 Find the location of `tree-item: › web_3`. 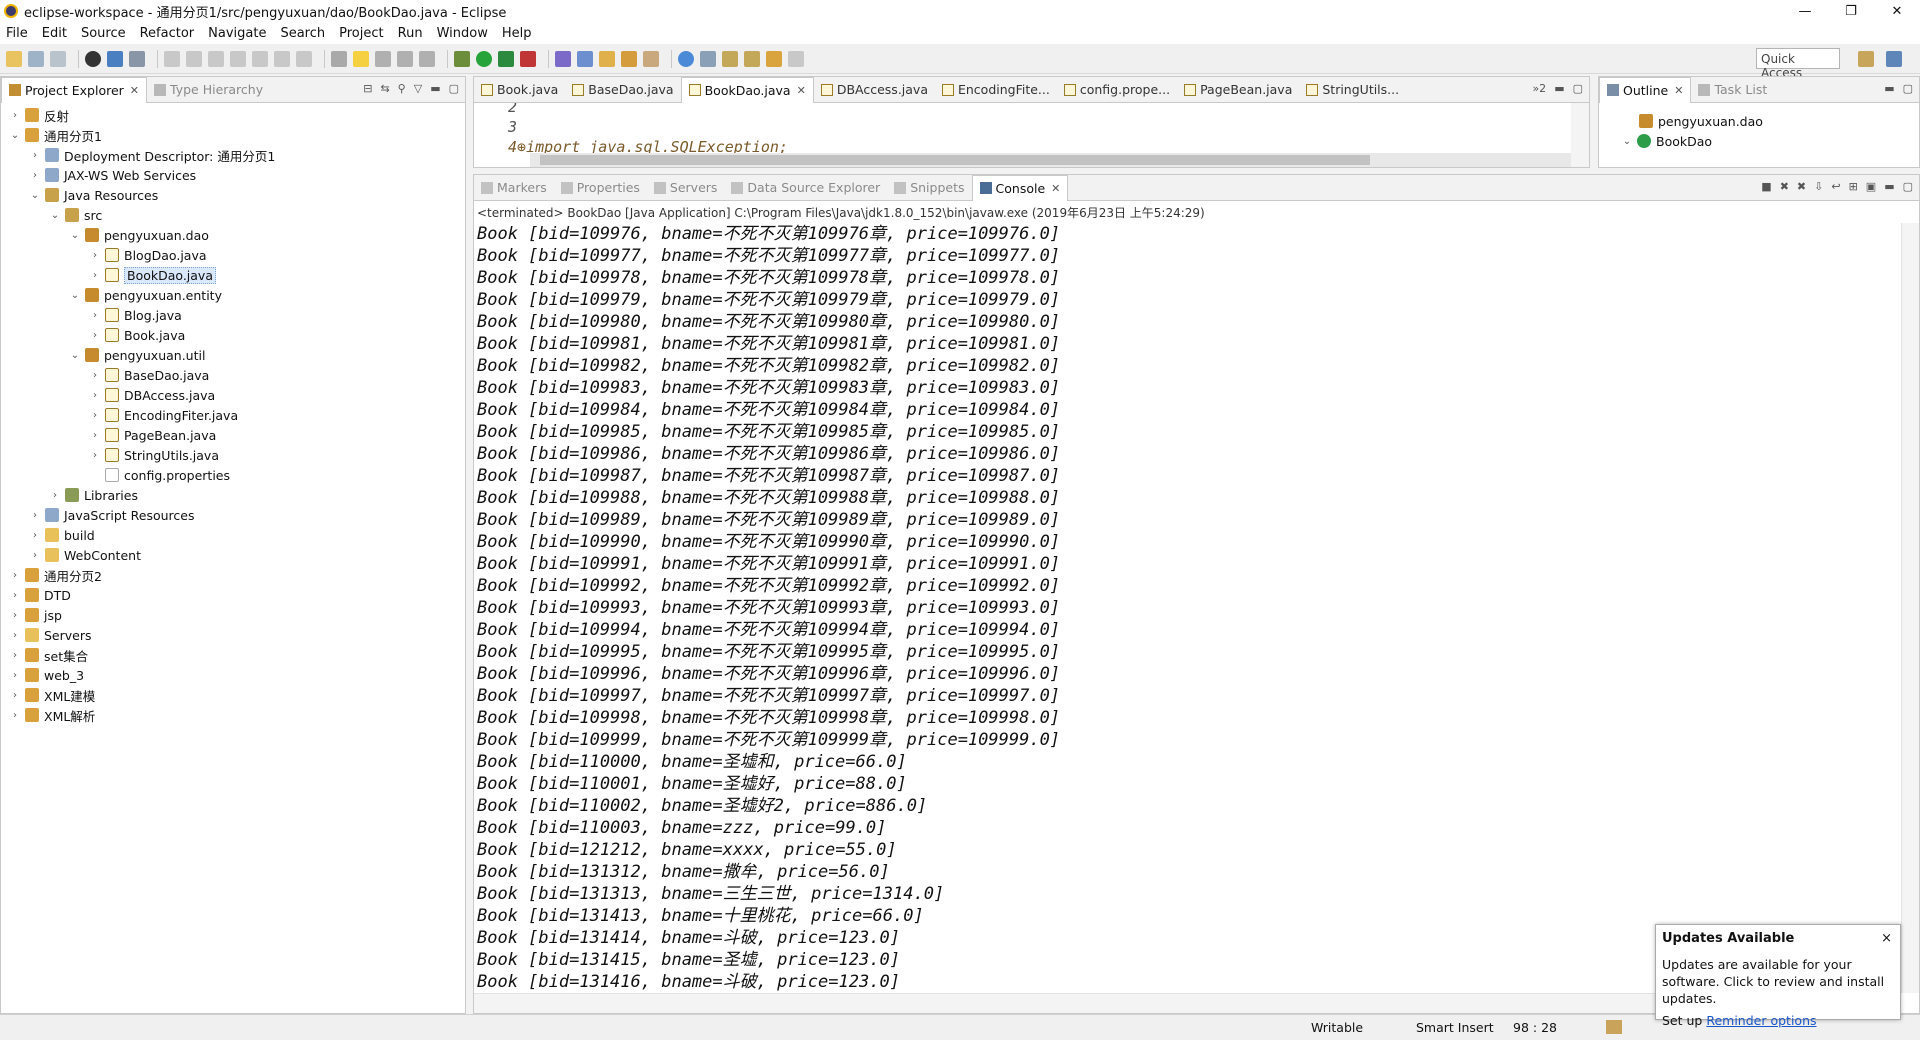

tree-item: › web_3 is located at coordinates (233, 675).